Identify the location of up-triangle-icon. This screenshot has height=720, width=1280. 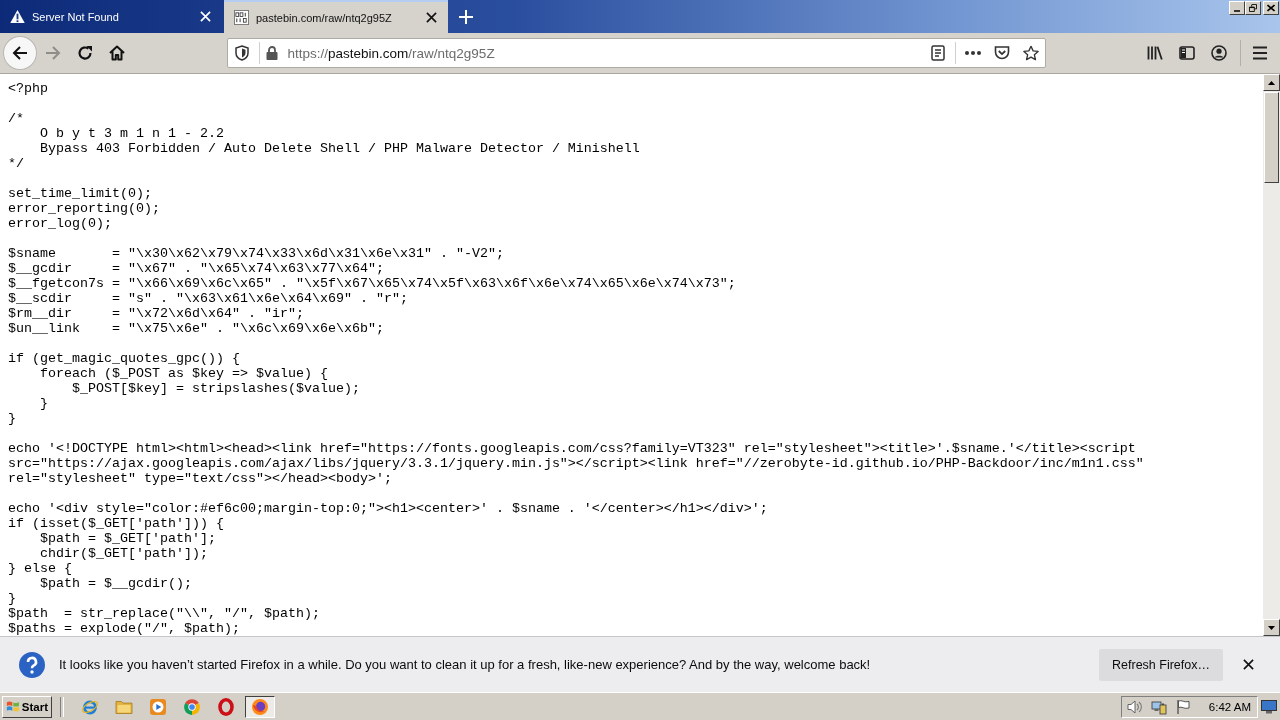
(1271, 82).